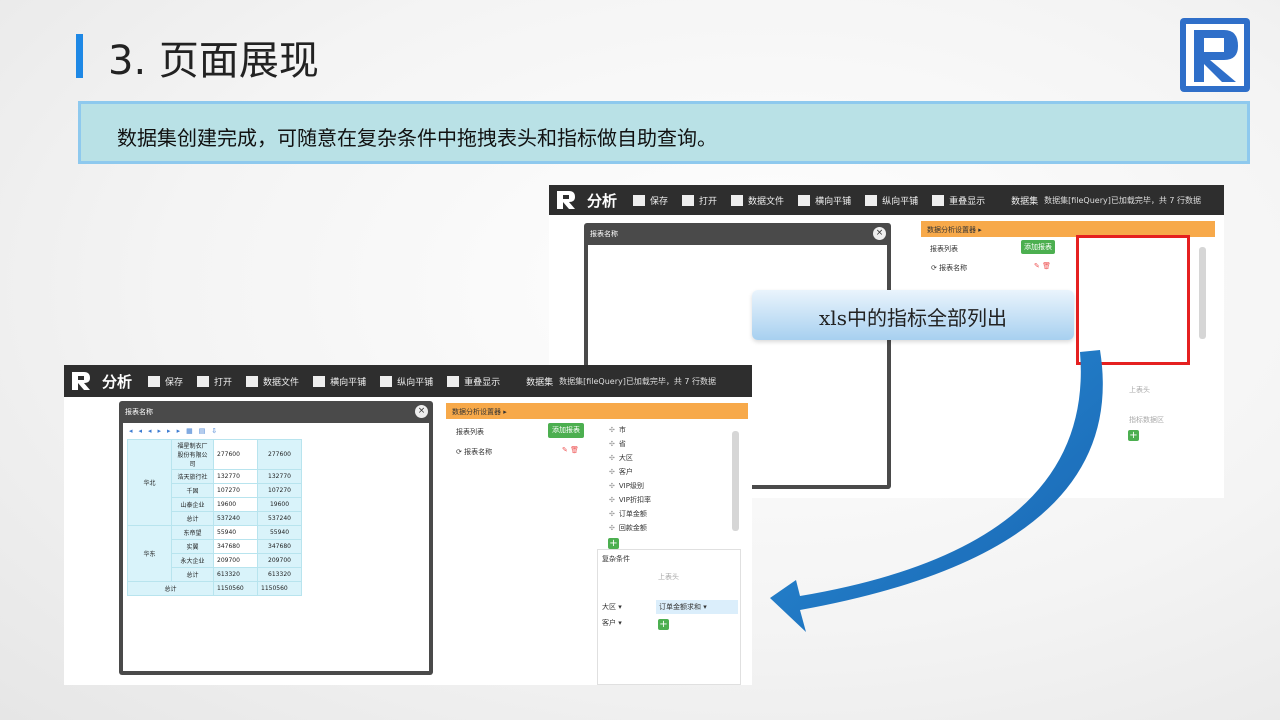 The image size is (1280, 720). Describe the element at coordinates (621, 458) in the screenshot. I see `field-region: ✣ 大区` at that location.